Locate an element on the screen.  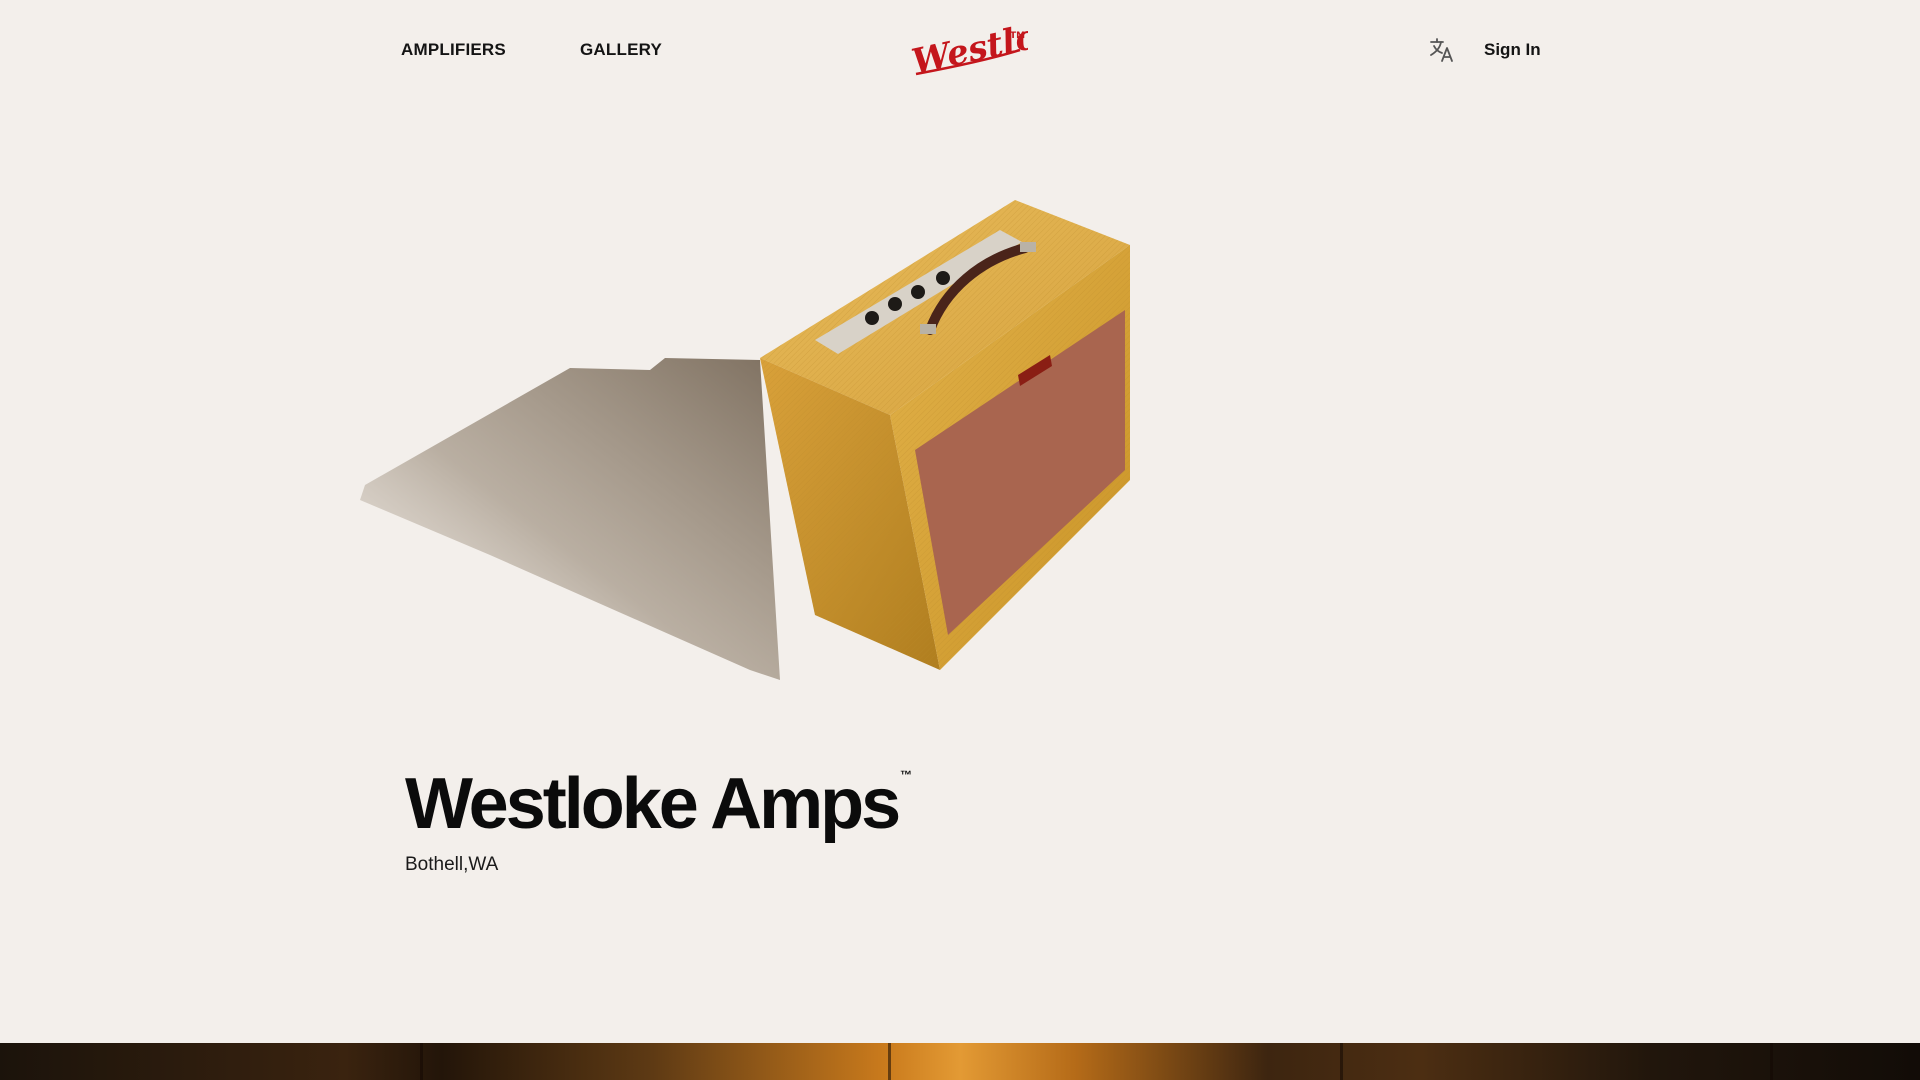
amp-shadow is located at coordinates (570, 519).